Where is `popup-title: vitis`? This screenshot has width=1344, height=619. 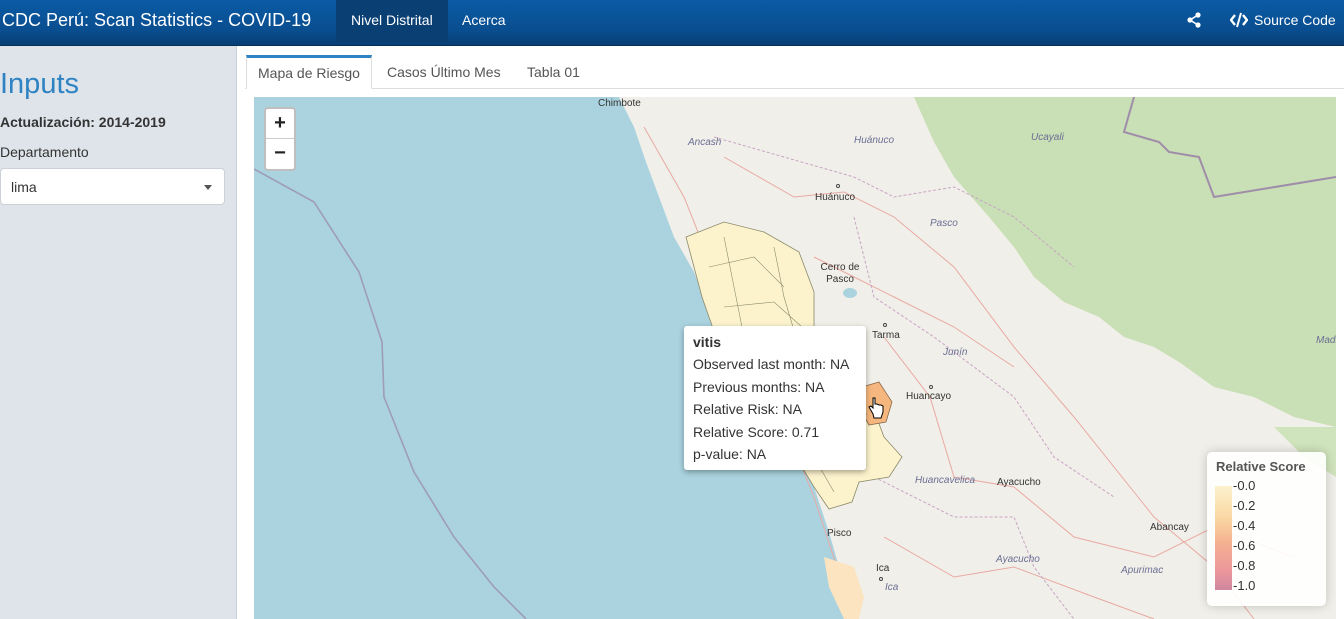
popup-title: vitis is located at coordinates (707, 342).